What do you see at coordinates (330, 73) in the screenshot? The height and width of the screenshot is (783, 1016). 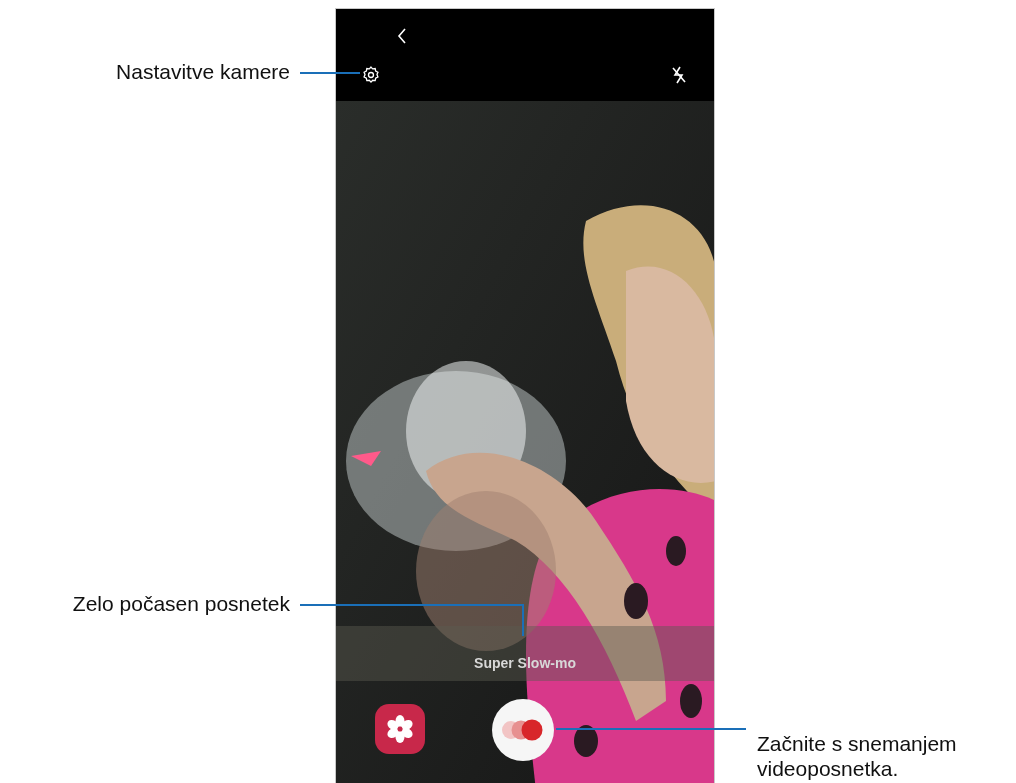 I see `leader-line` at bounding box center [330, 73].